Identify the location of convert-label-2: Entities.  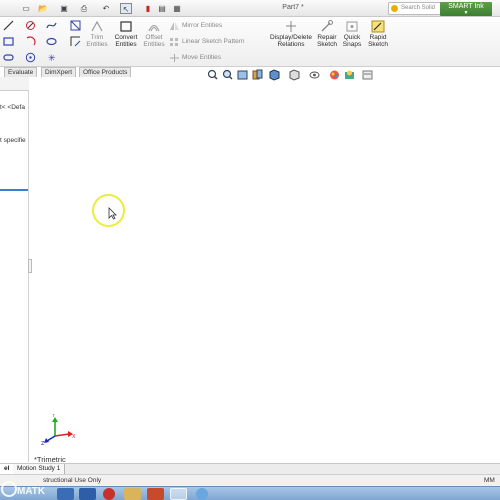
(126, 44).